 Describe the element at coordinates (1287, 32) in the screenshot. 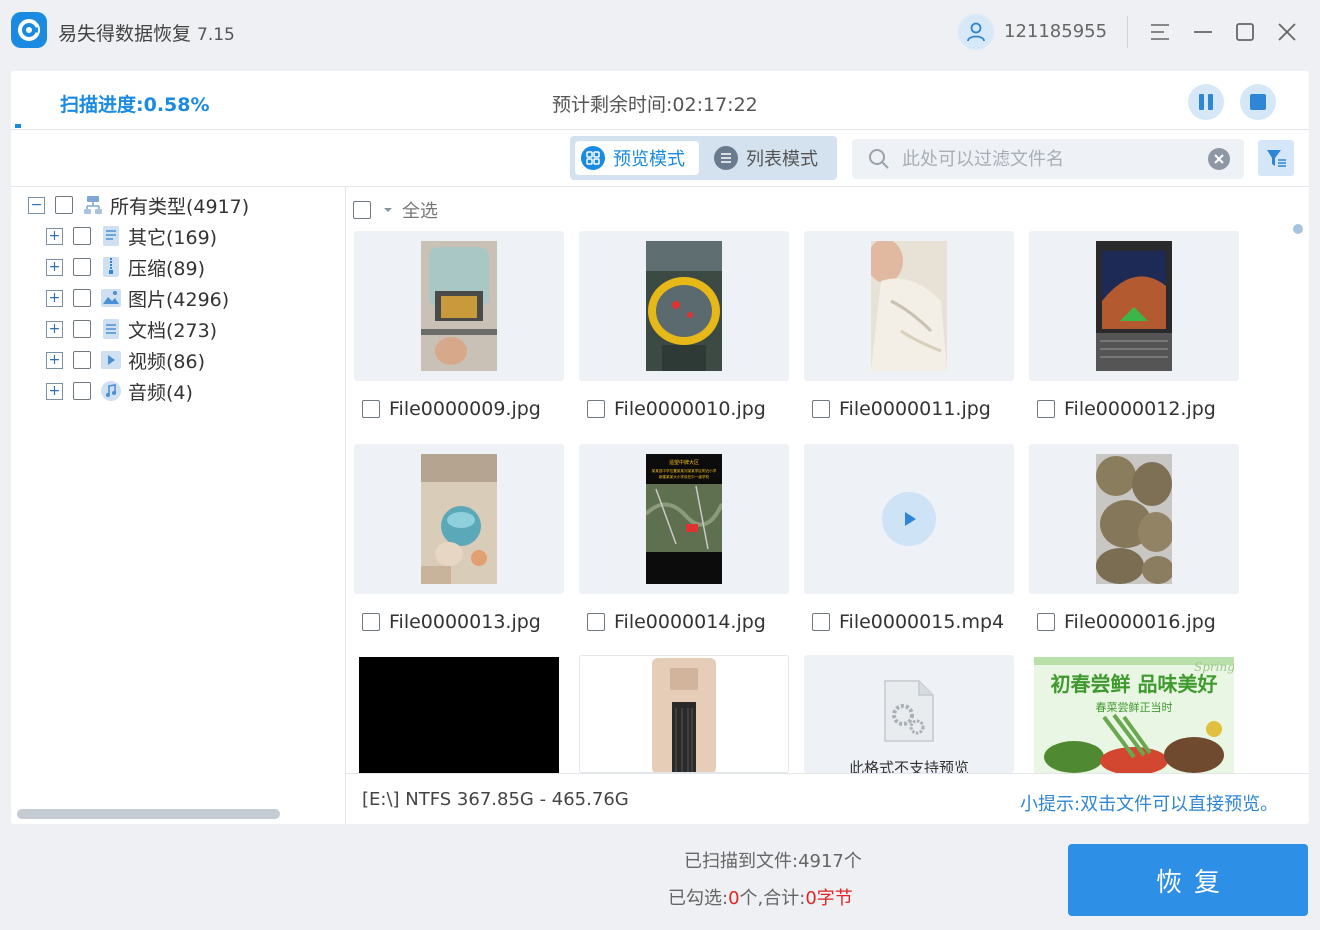

I see `close-icon` at that location.